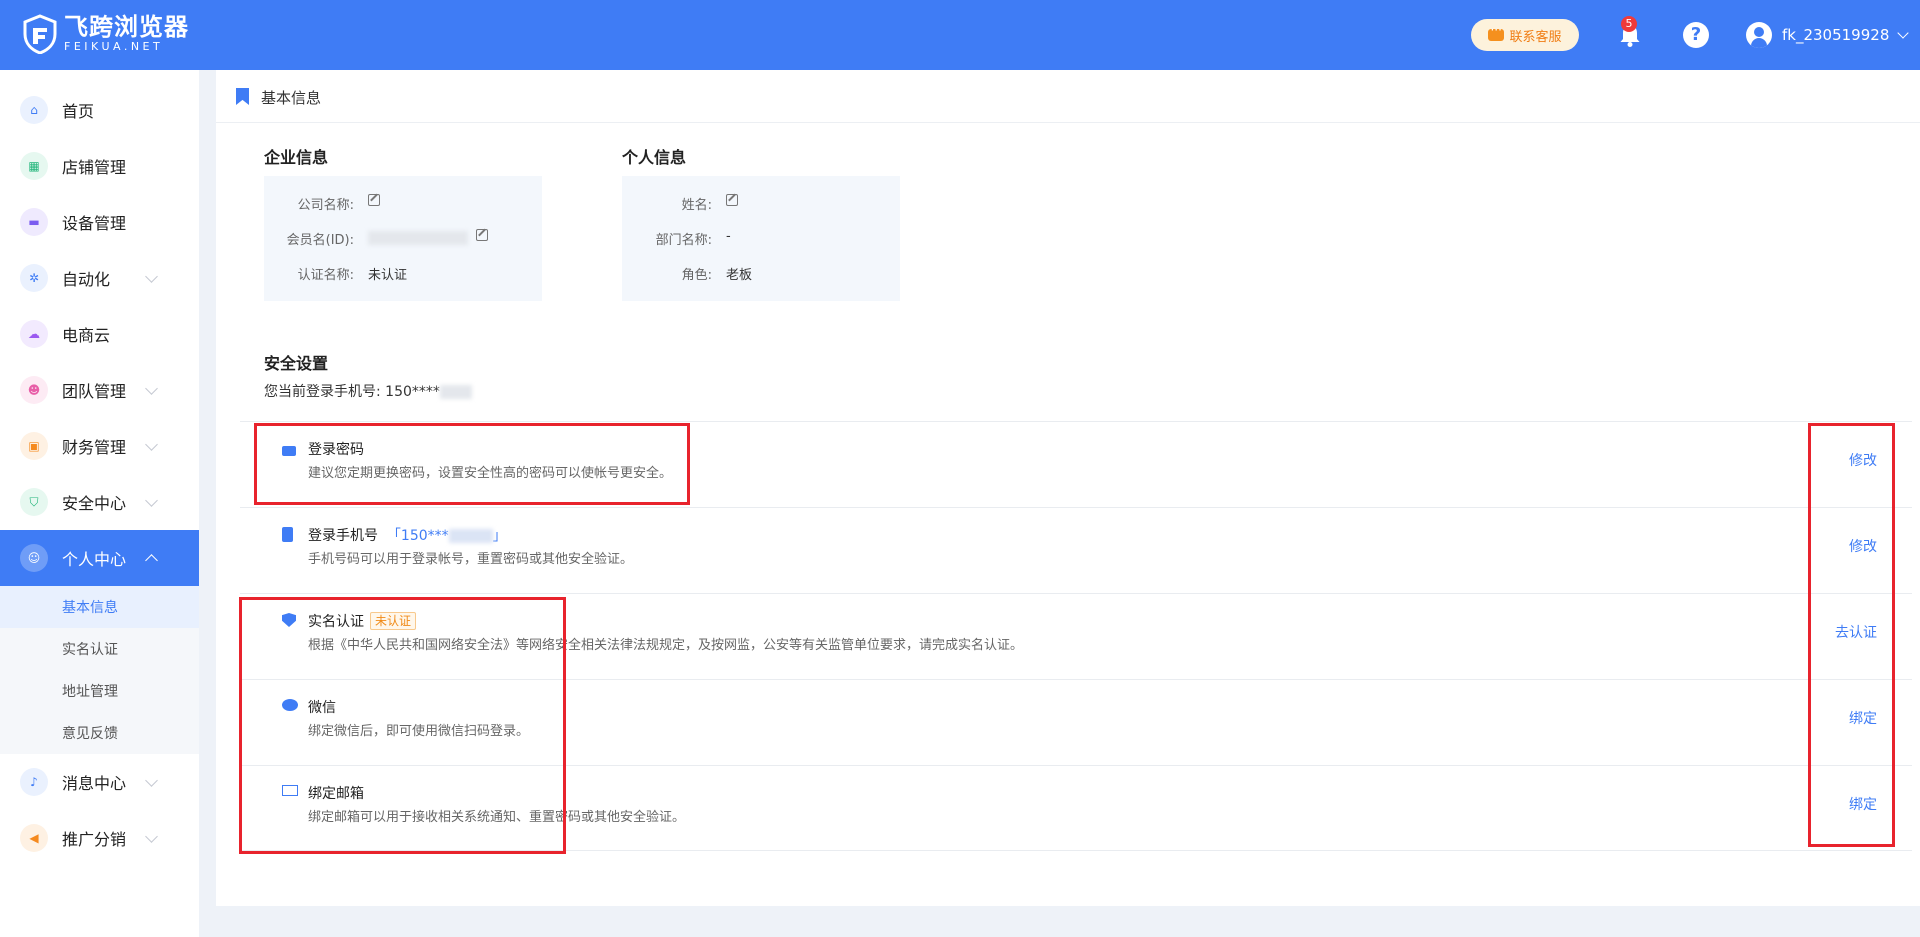 This screenshot has width=1920, height=937. What do you see at coordinates (151, 560) in the screenshot?
I see `chevron-up-icon` at bounding box center [151, 560].